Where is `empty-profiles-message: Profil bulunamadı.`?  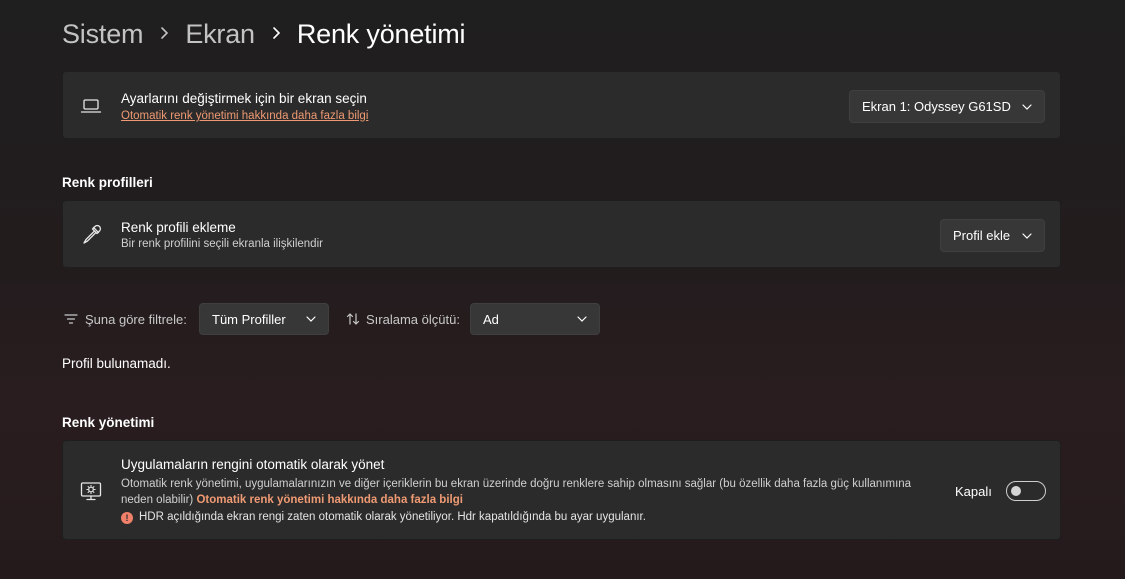 empty-profiles-message: Profil bulunamadı. is located at coordinates (116, 363).